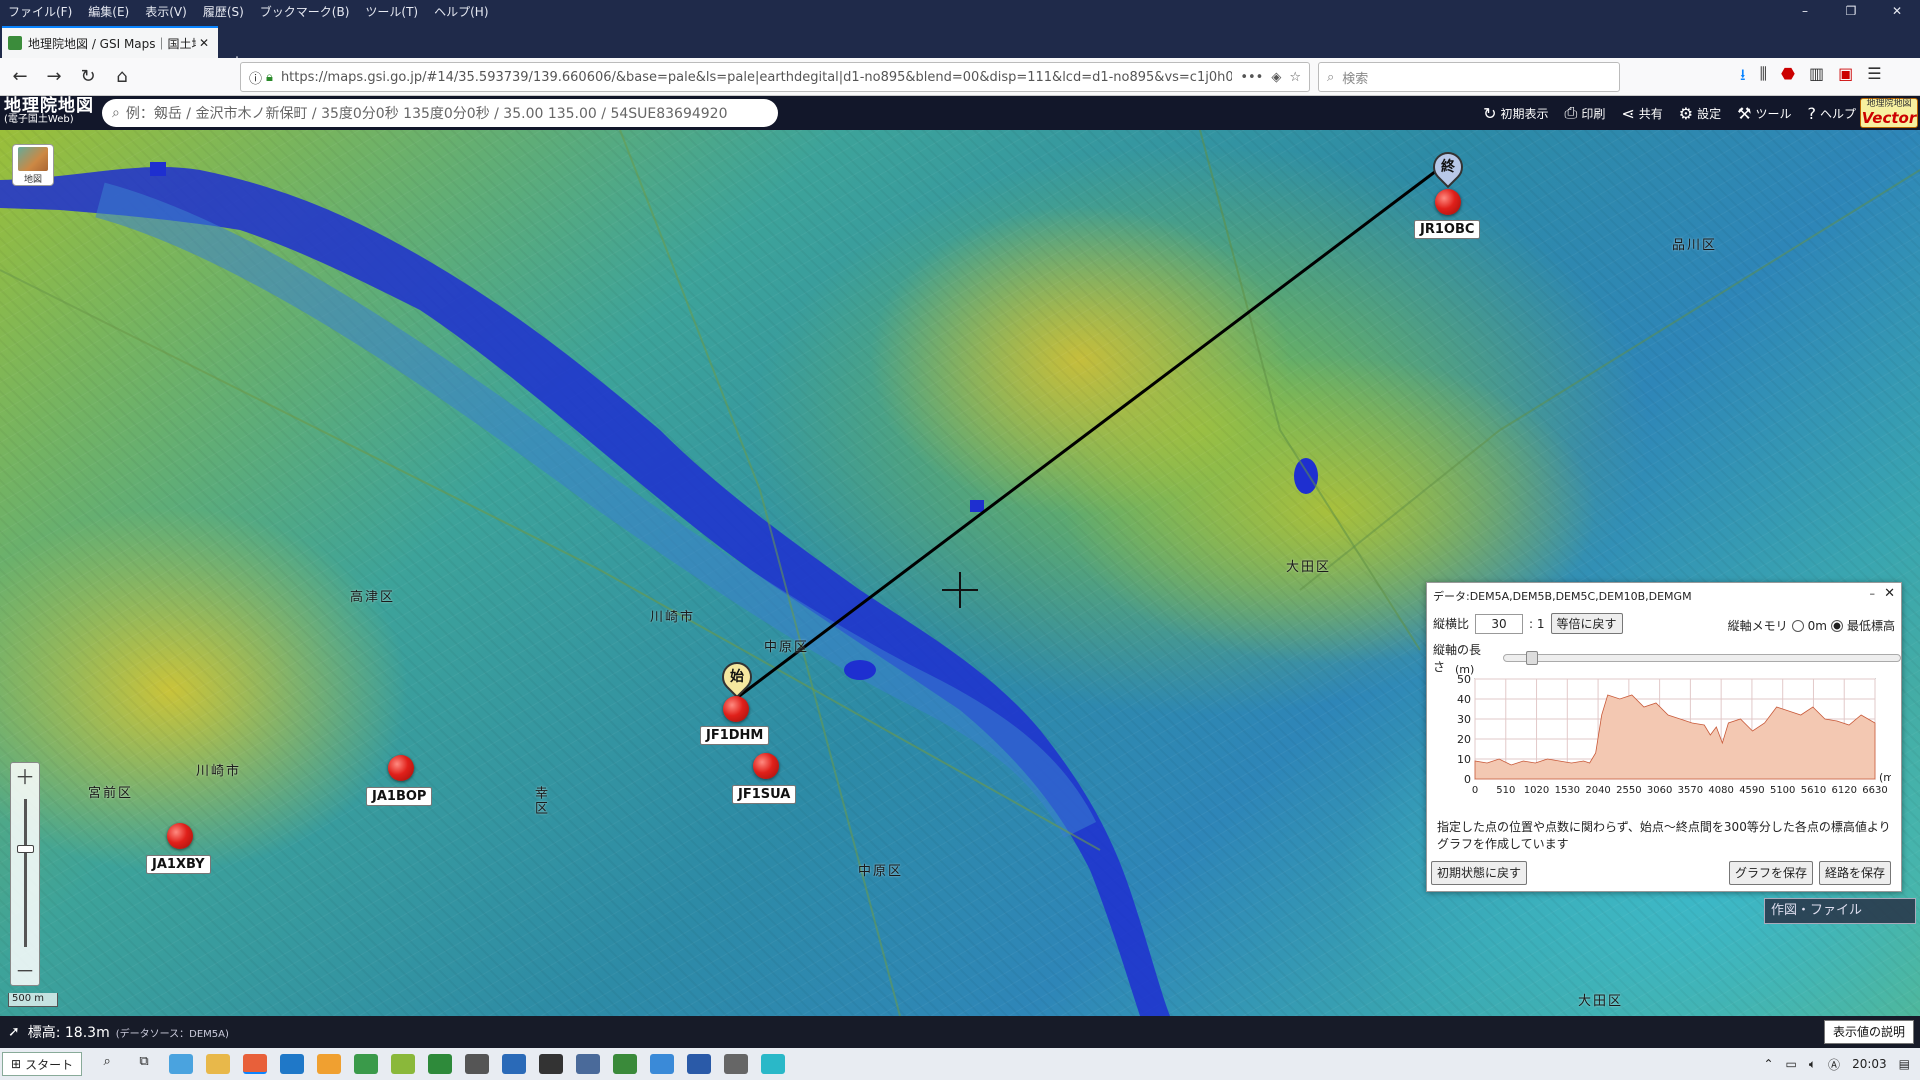 This screenshot has width=1920, height=1080. What do you see at coordinates (1585, 113) in the screenshot?
I see `print-button: ⎙ 印刷` at bounding box center [1585, 113].